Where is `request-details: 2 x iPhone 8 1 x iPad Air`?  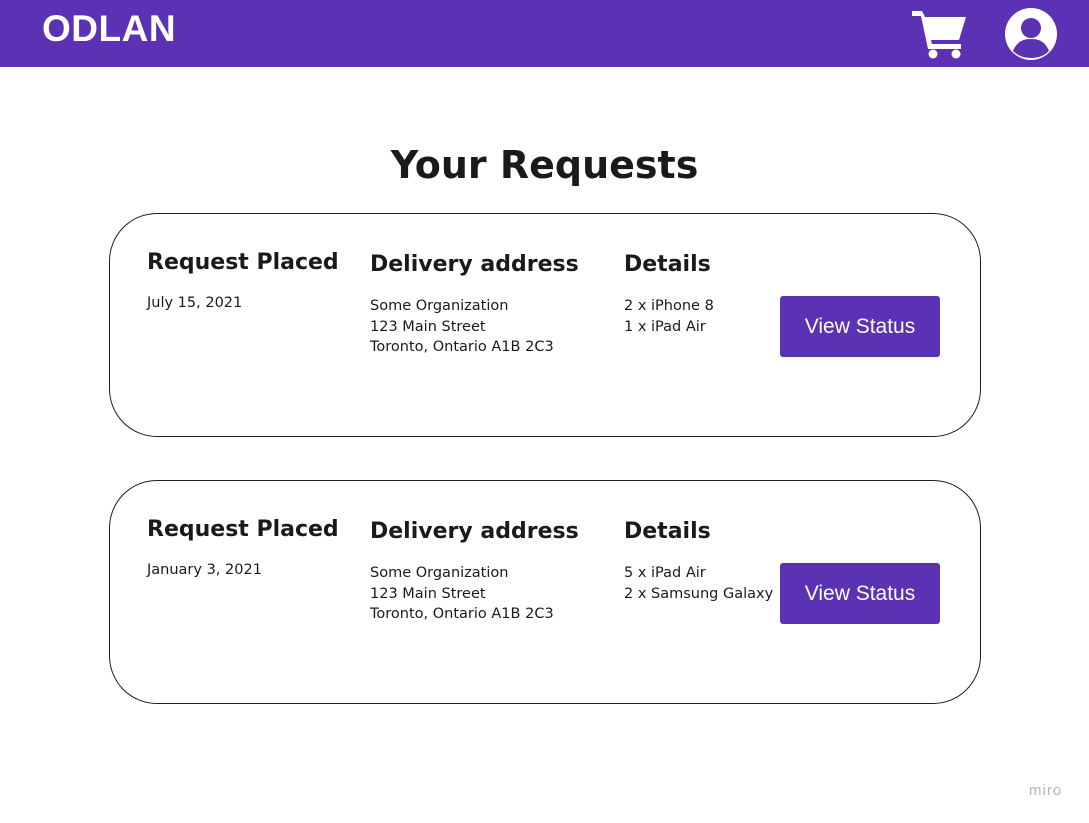
request-details: 2 x iPhone 8 1 x iPad Air is located at coordinates (669, 316).